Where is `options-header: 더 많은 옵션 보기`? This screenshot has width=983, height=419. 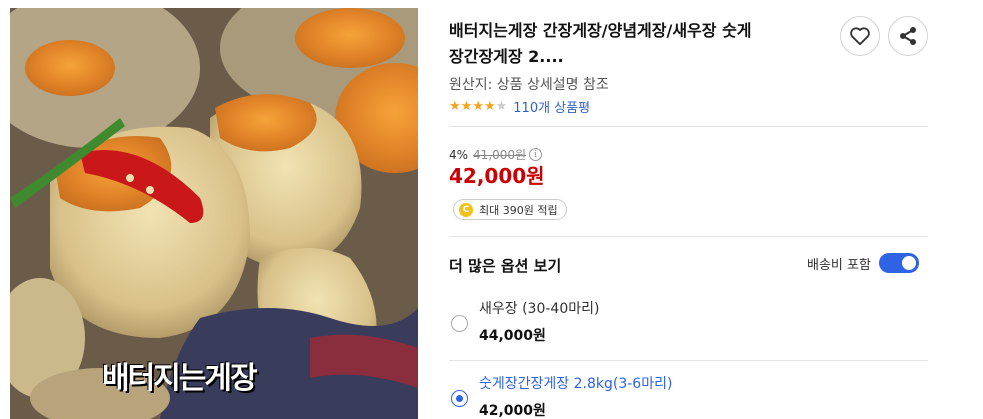
options-header: 더 많은 옵션 보기 is located at coordinates (505, 266).